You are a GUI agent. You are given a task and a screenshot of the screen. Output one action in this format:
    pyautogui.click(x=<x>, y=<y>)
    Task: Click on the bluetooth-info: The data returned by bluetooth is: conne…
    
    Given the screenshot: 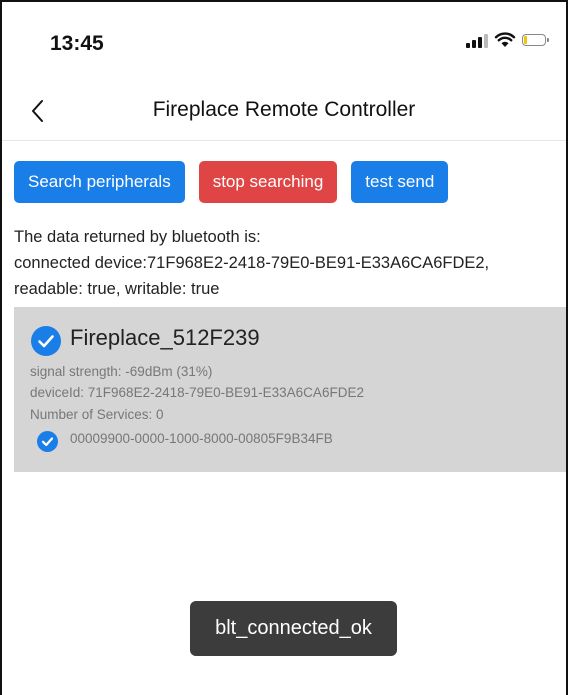 What is the action you would take?
    pyautogui.click(x=288, y=263)
    